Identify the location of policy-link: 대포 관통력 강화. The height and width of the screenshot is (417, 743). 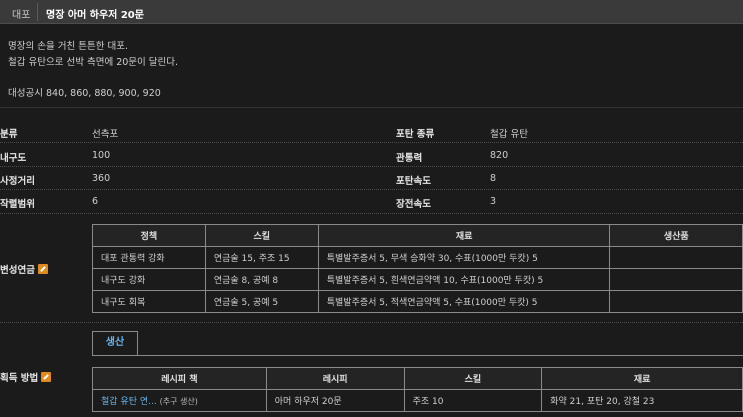
(149, 257).